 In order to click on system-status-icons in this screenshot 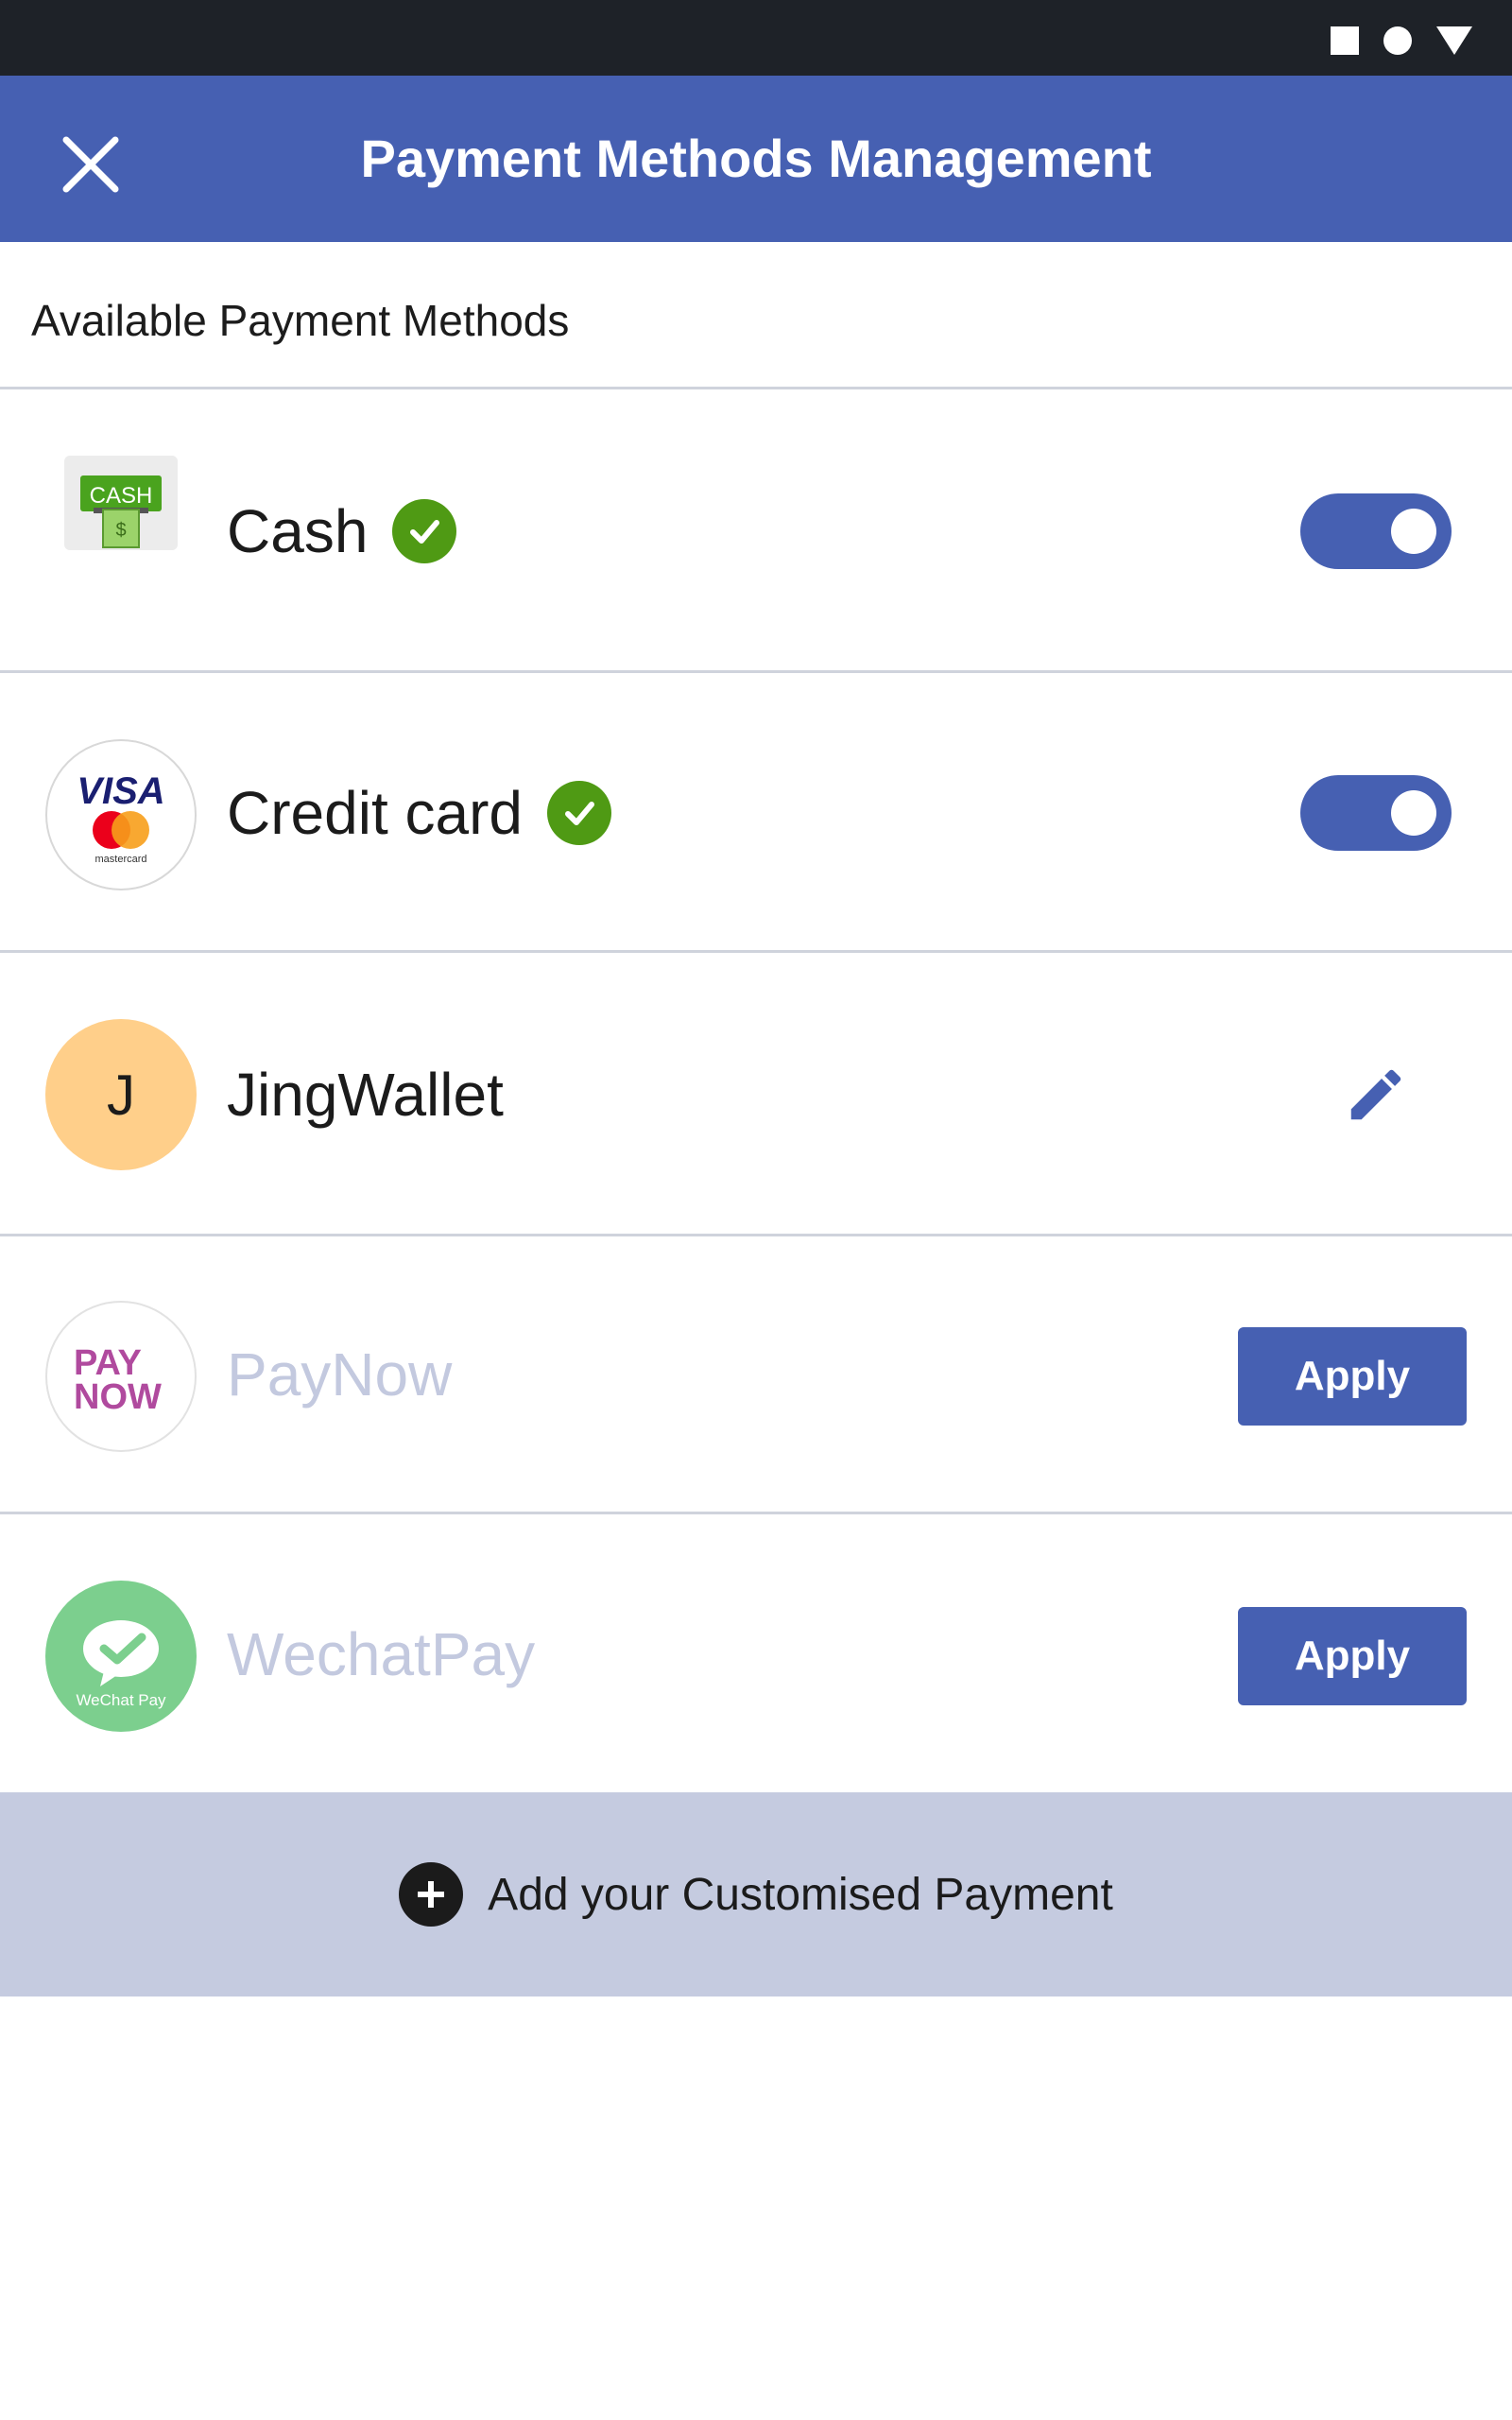, I will do `click(1401, 41)`.